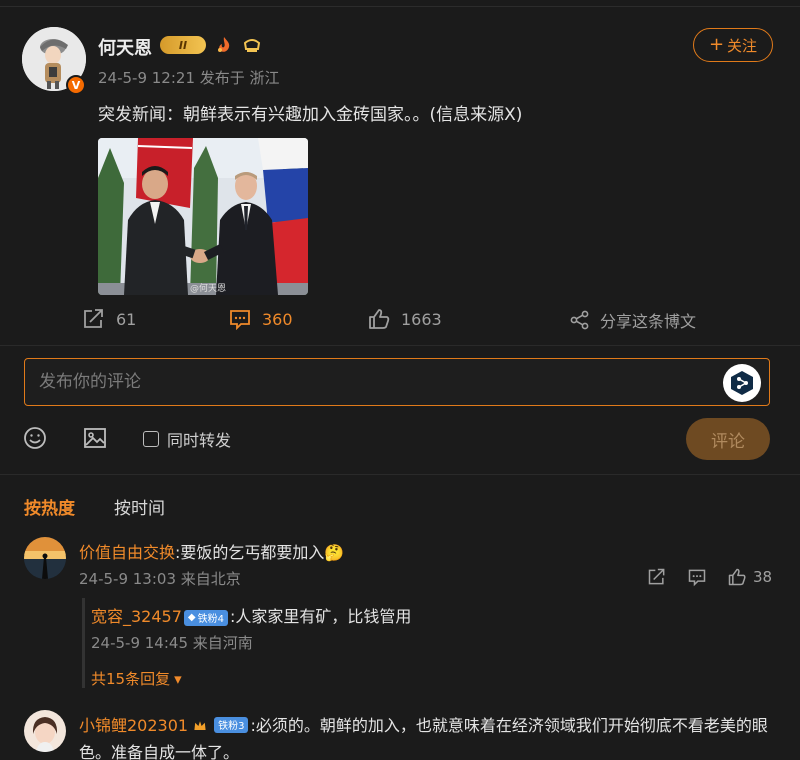 Image resolution: width=800 pixels, height=760 pixels. I want to click on reply-thread-line, so click(83, 643).